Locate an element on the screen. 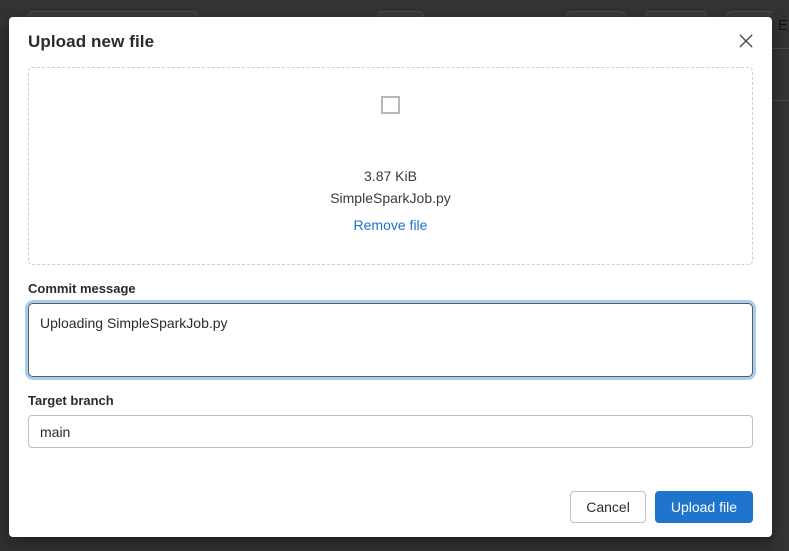  close-icon is located at coordinates (746, 41).